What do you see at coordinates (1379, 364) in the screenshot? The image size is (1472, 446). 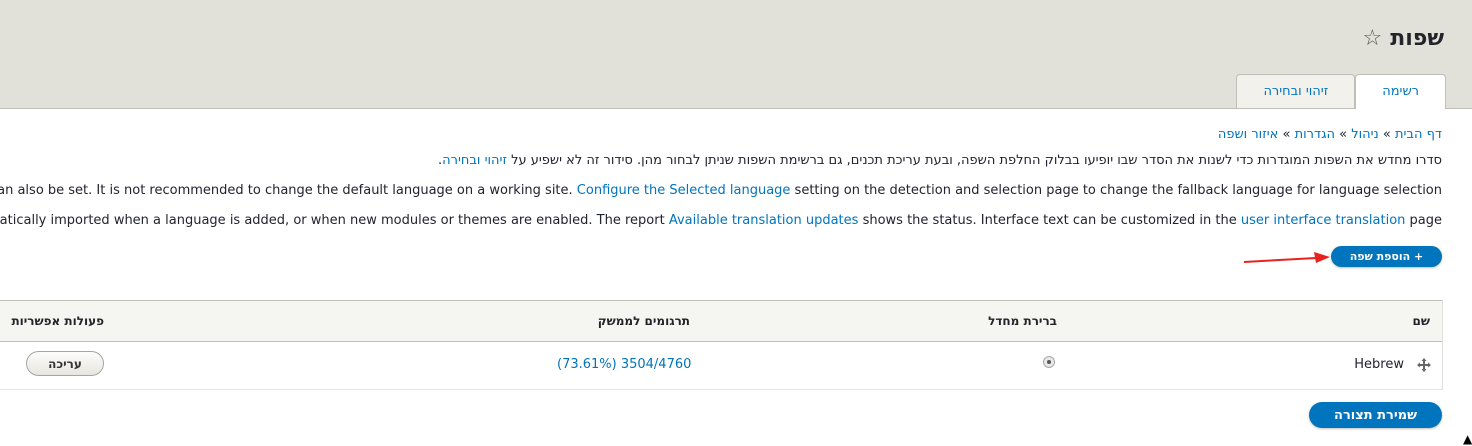 I see `language-name: Hebrew` at bounding box center [1379, 364].